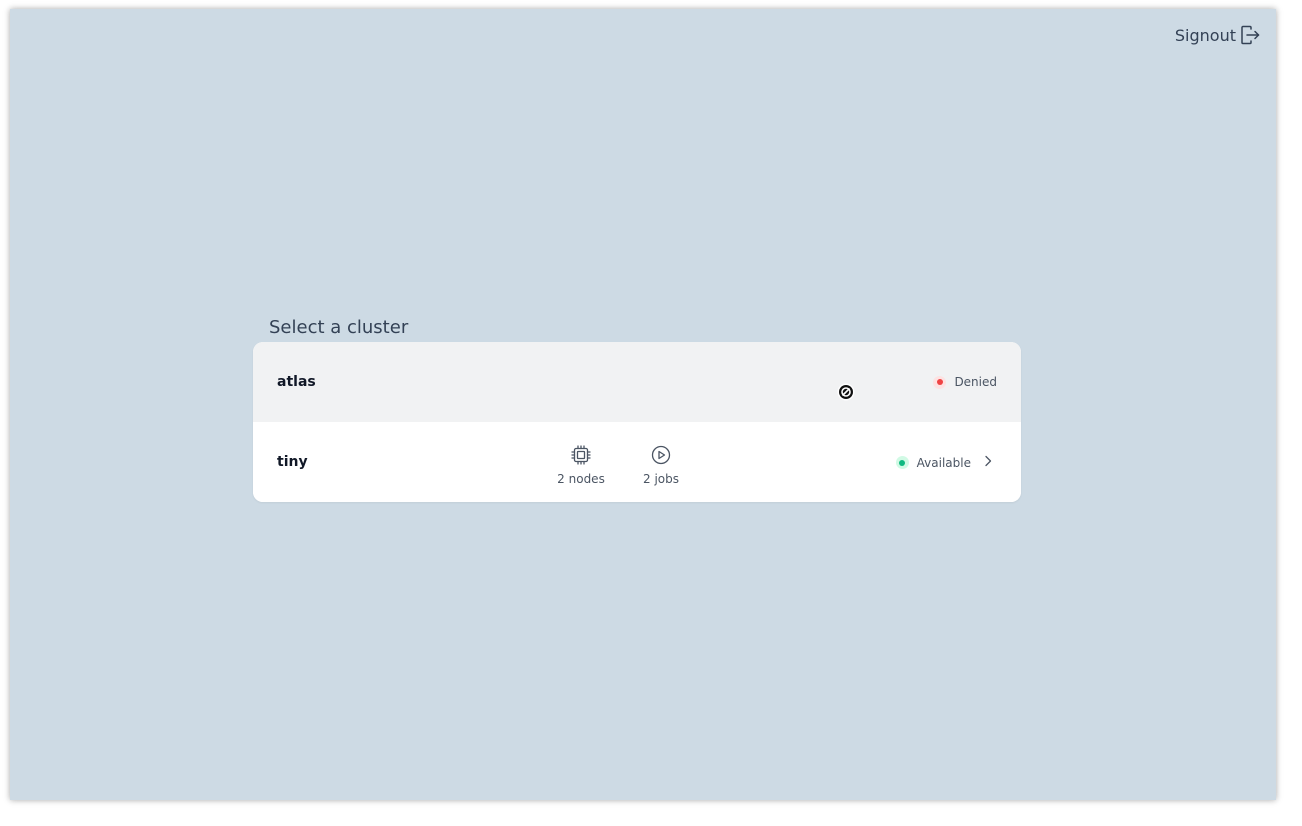  I want to click on page-title: Select a cluster, so click(339, 327).